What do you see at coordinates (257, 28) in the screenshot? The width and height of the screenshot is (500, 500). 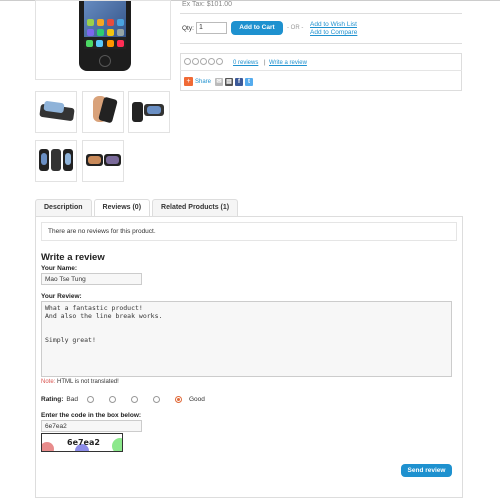 I see `add-to-cart-button: Add to Cart` at bounding box center [257, 28].